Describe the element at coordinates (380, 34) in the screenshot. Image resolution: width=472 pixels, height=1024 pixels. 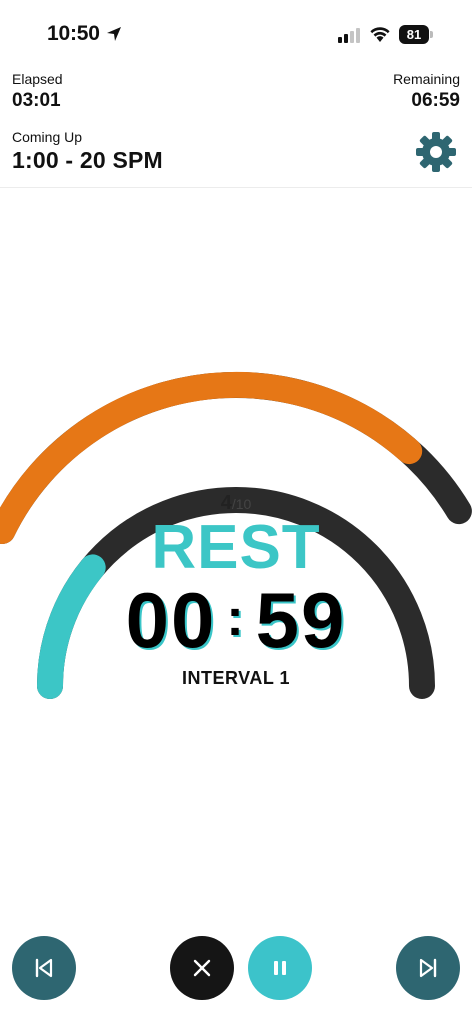
I see `wifi-icon` at that location.